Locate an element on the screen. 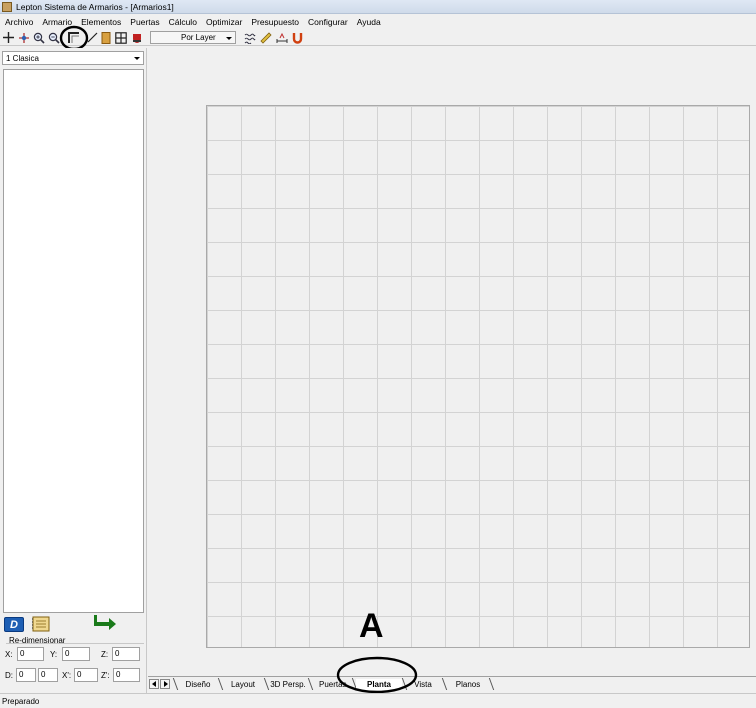 Image resolution: width=756 pixels, height=708 pixels. z-prime-field: 0 is located at coordinates (126, 675).